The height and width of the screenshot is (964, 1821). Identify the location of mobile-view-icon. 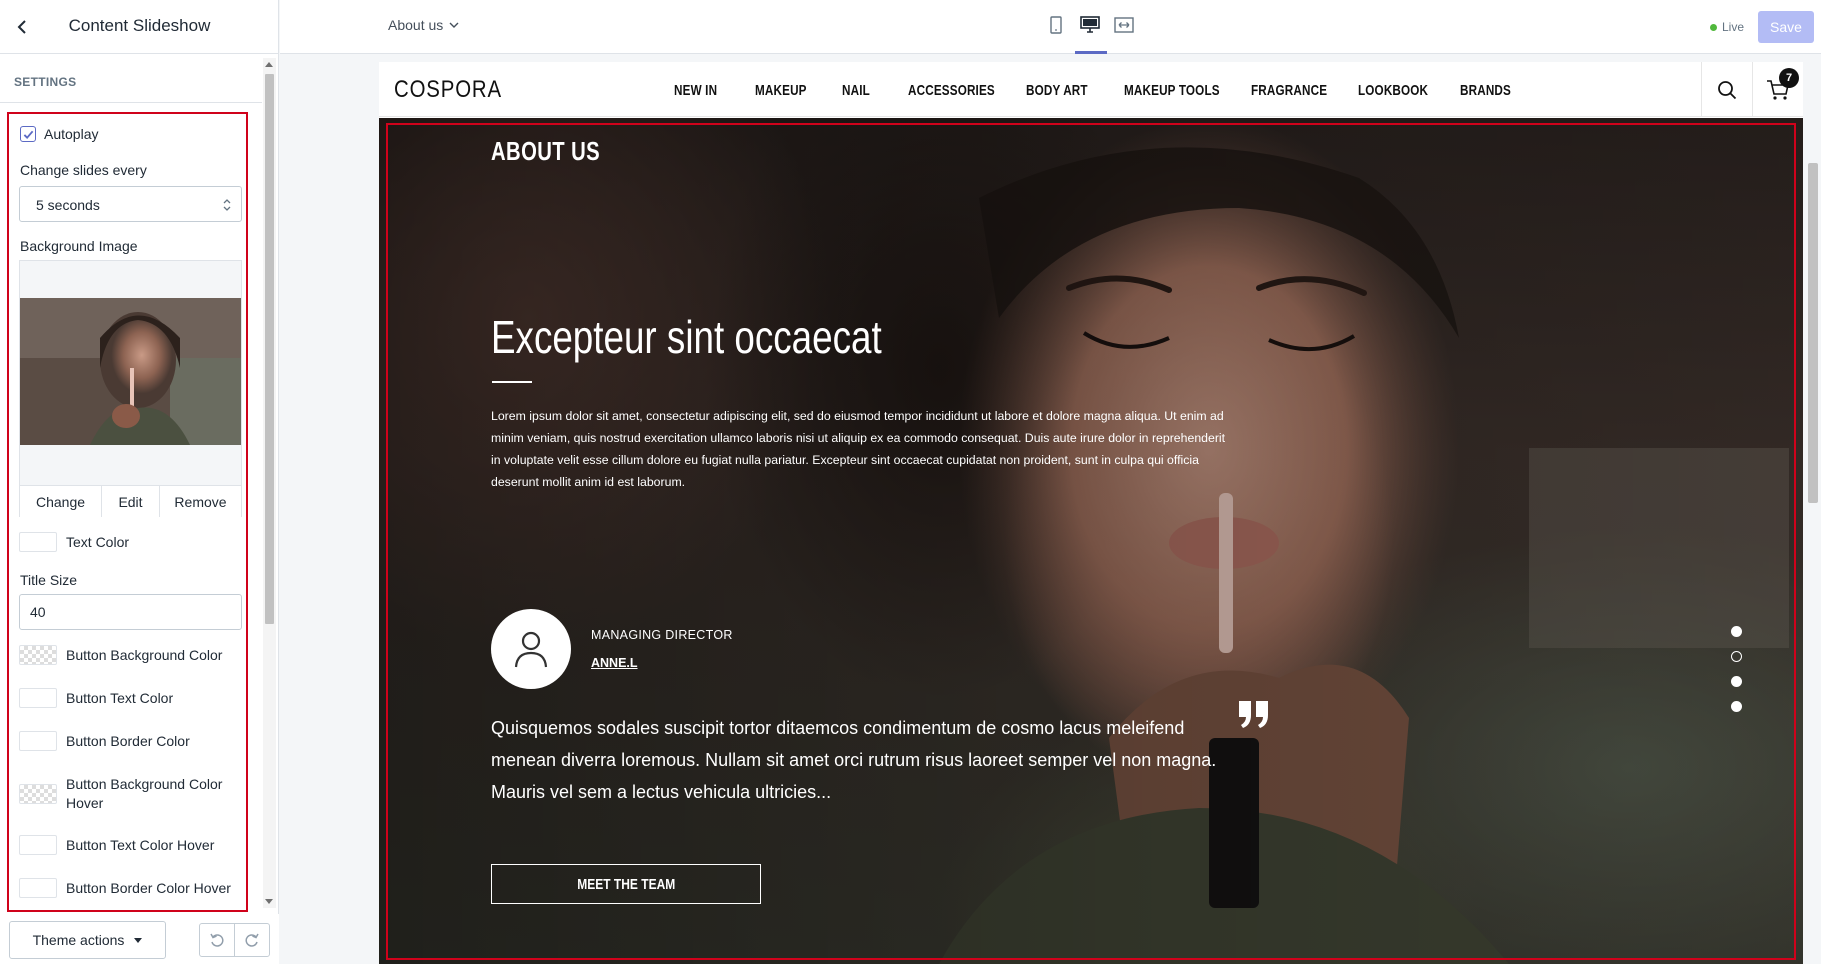
(1056, 25).